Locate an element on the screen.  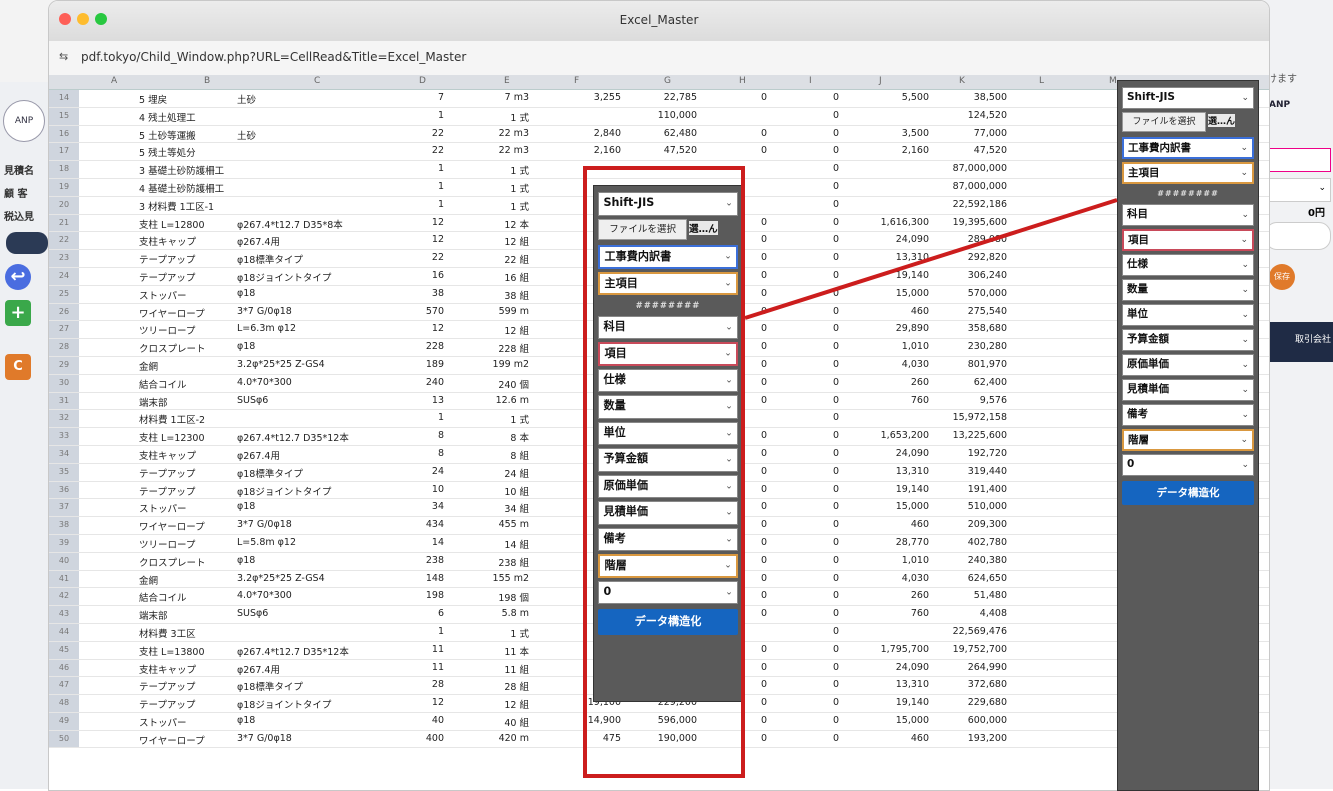
table-cell: 15,000 is located at coordinates (912, 720).